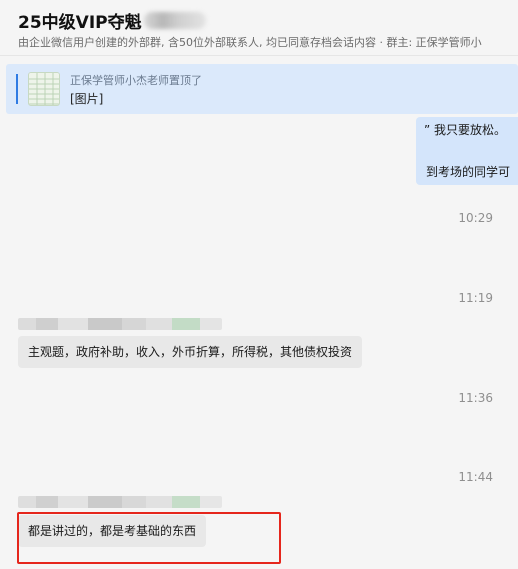  What do you see at coordinates (87, 99) in the screenshot?
I see `pinned-content-text: [图片]` at bounding box center [87, 99].